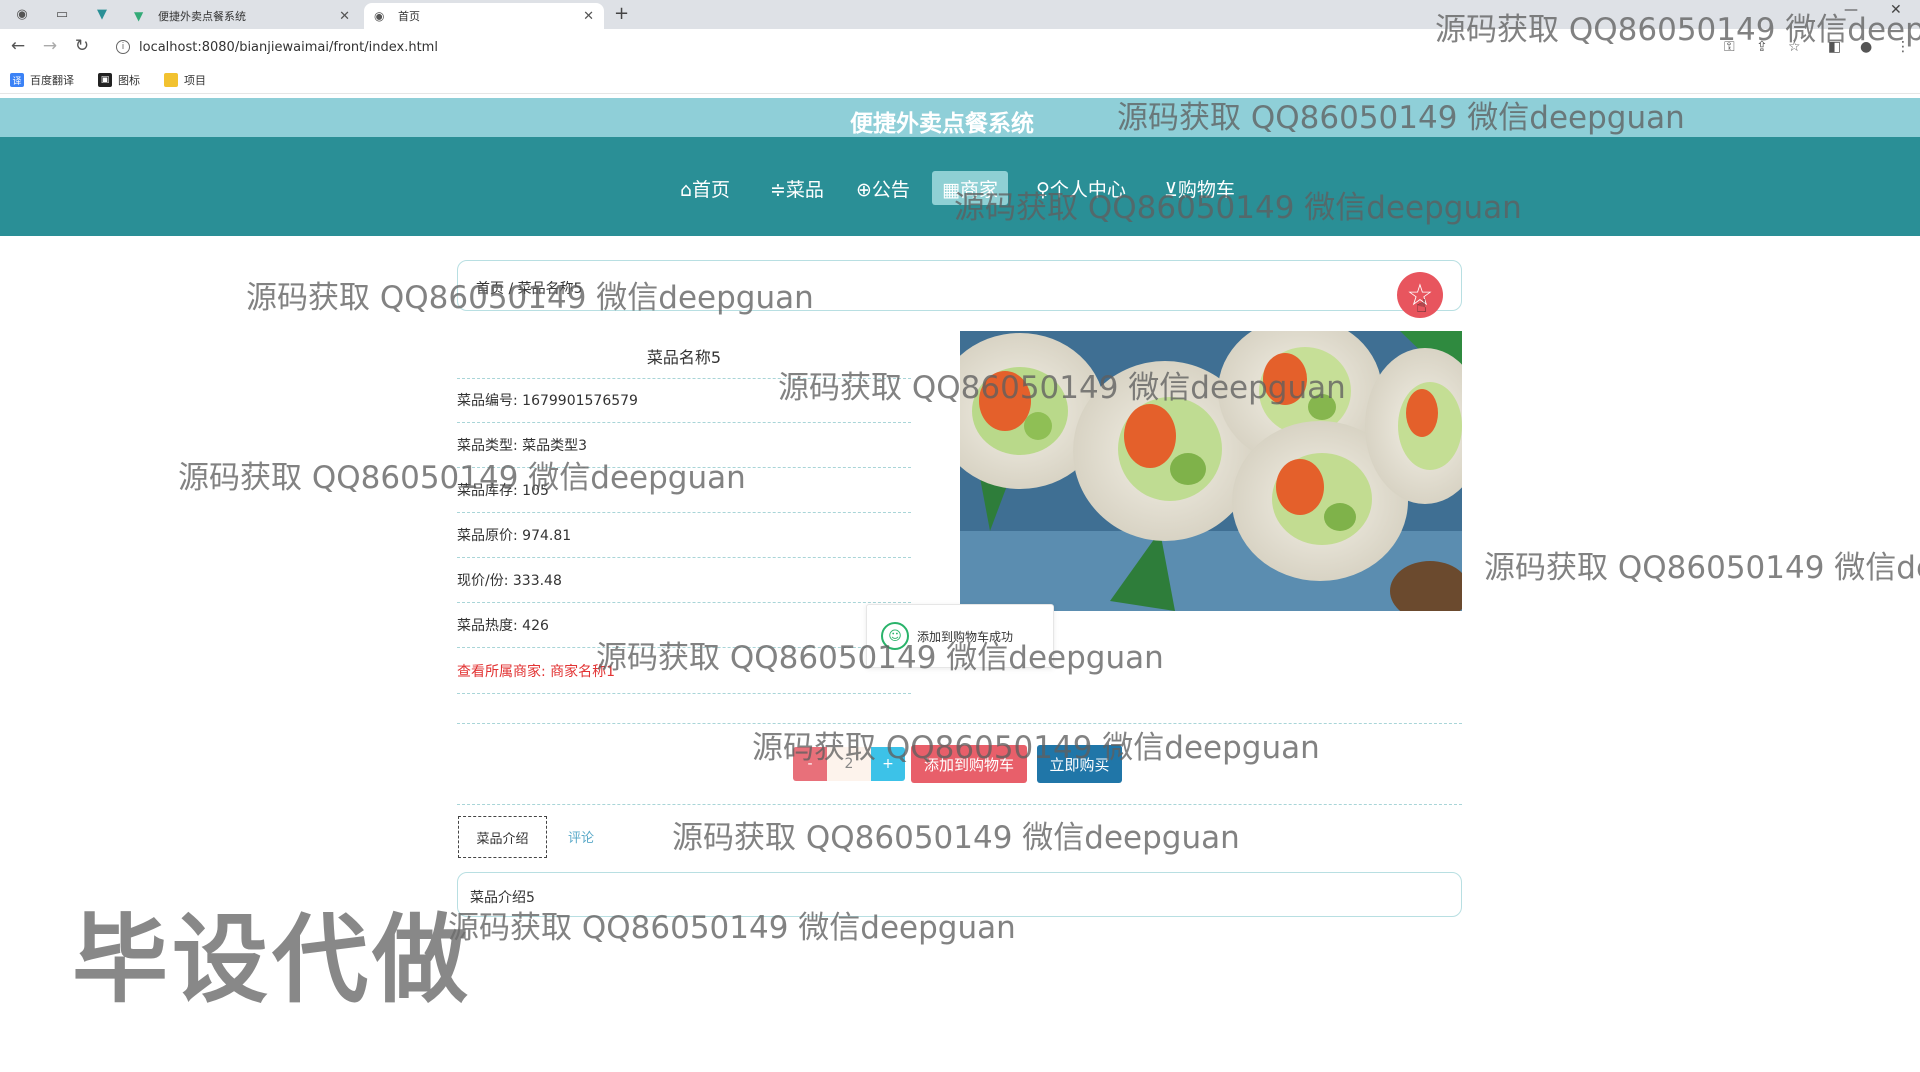 This screenshot has width=1920, height=1072. What do you see at coordinates (1079, 764) in the screenshot?
I see `buy-now-button: 立即购买` at bounding box center [1079, 764].